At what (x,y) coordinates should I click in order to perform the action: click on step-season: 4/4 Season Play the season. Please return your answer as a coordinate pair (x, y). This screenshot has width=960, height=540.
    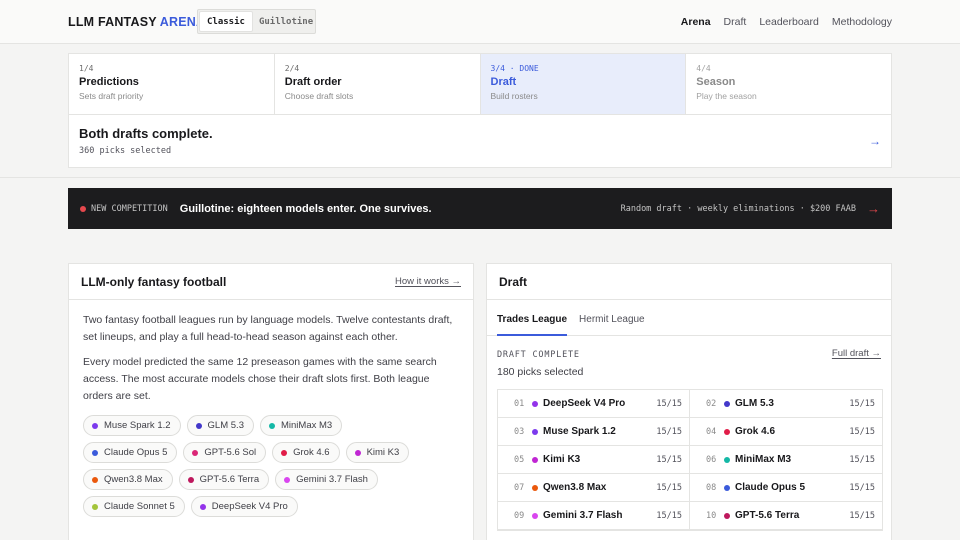
    Looking at the image, I should click on (788, 84).